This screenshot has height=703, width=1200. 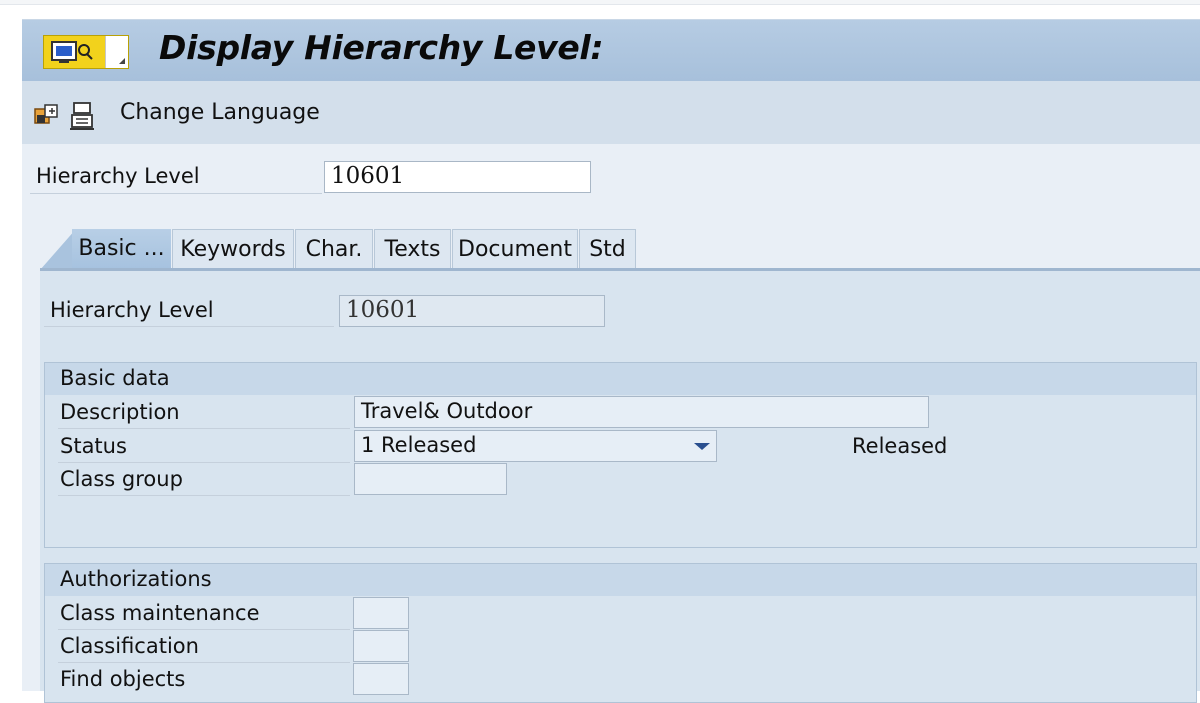 What do you see at coordinates (607, 249) in the screenshot?
I see `tab-std: Std` at bounding box center [607, 249].